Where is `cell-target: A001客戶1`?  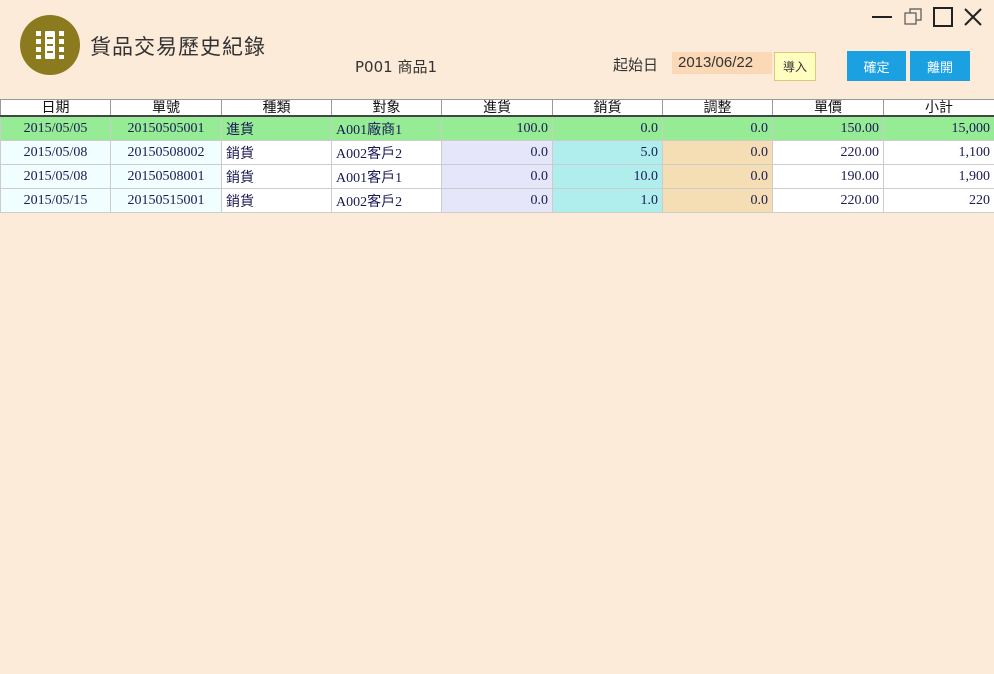 cell-target: A001客戶1 is located at coordinates (386, 176).